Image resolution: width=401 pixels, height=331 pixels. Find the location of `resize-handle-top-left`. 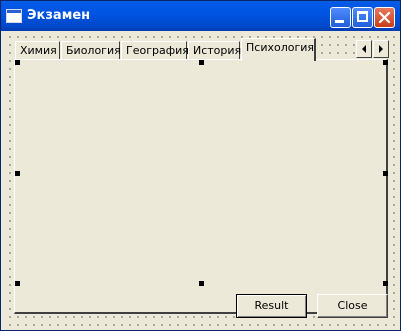

resize-handle-top-left is located at coordinates (17, 62).